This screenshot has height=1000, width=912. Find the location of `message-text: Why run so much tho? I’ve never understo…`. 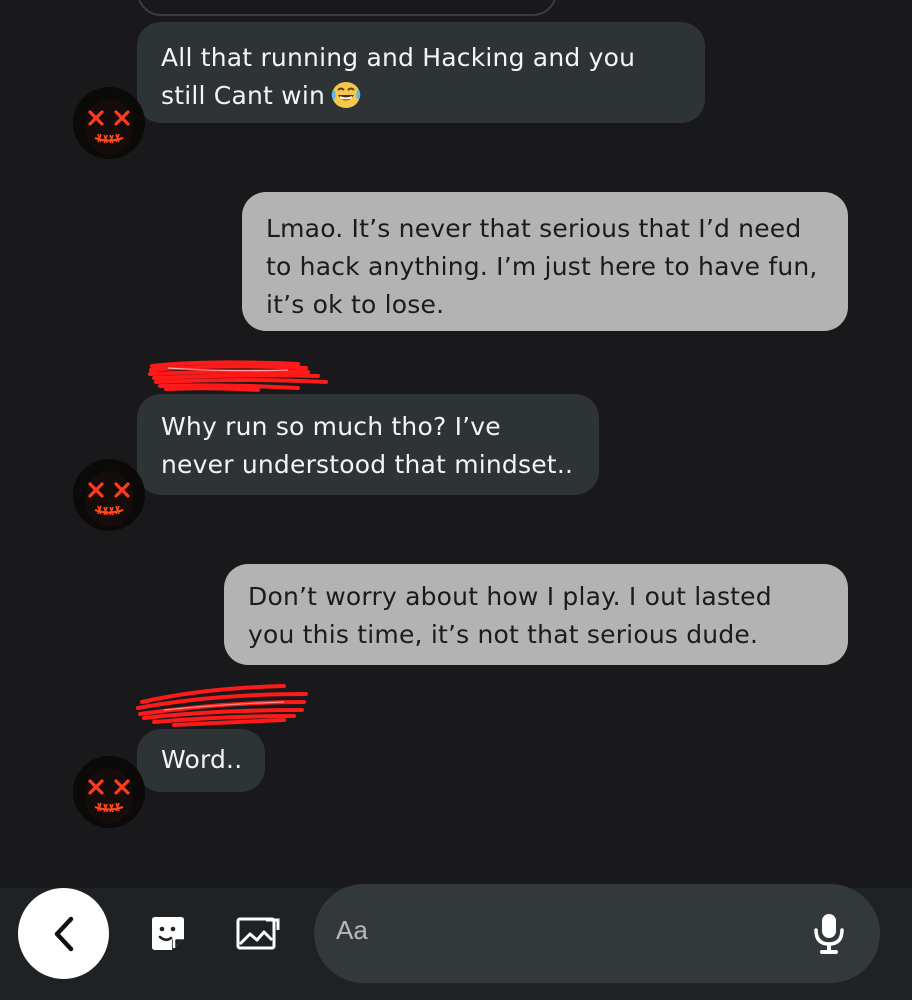

message-text: Why run so much tho? I’ve never understo… is located at coordinates (367, 445).